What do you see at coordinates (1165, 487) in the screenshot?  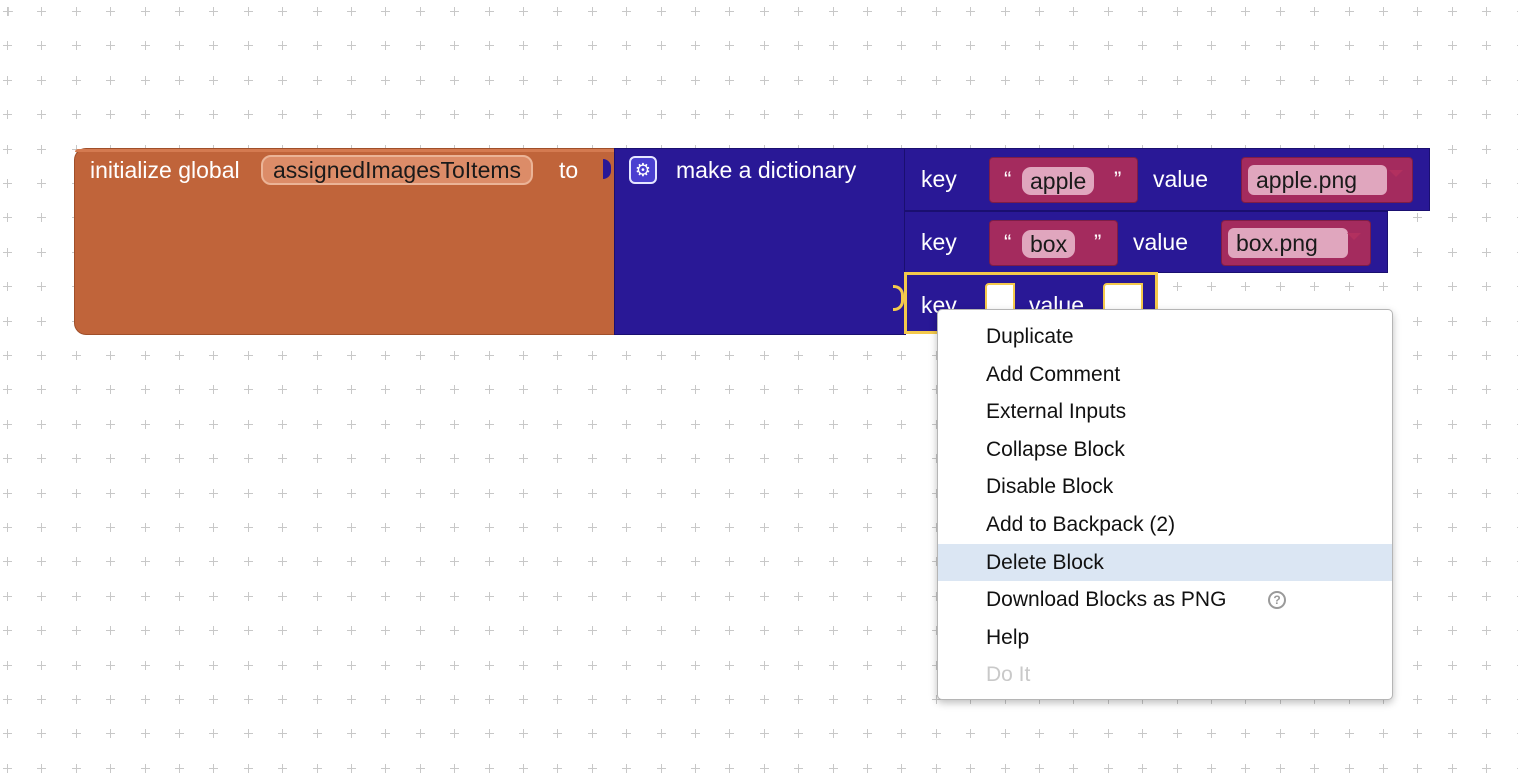 I see `menu-item-disable-block: Disable Block` at bounding box center [1165, 487].